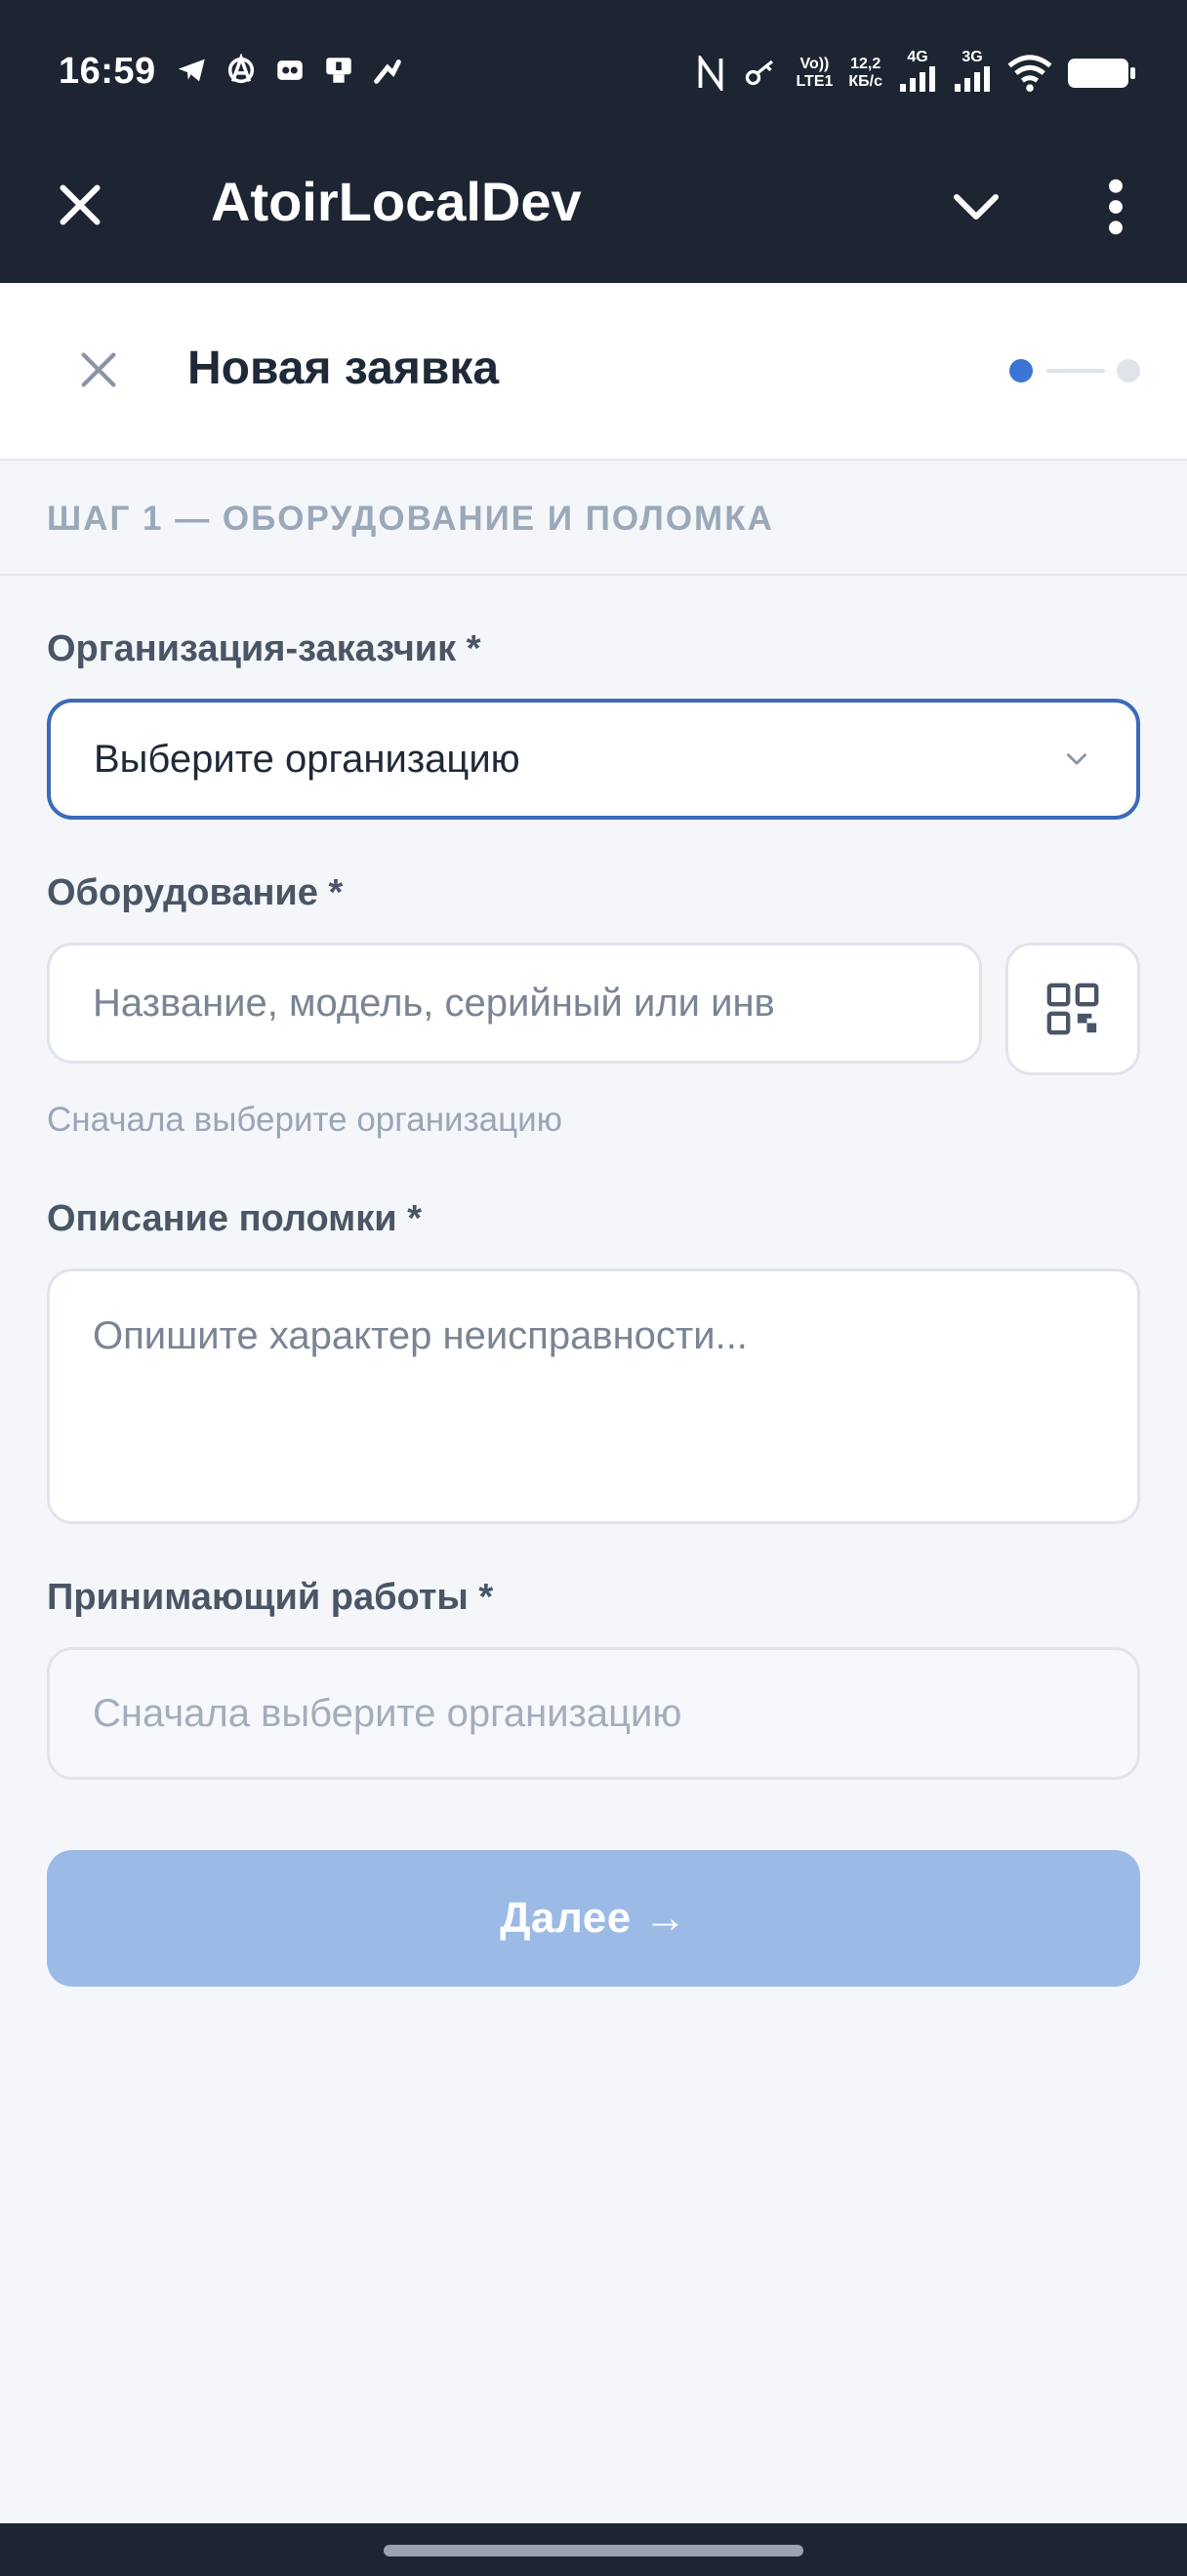 This screenshot has height=2576, width=1187. I want to click on speed-label: 12,2 КБ/с, so click(865, 73).